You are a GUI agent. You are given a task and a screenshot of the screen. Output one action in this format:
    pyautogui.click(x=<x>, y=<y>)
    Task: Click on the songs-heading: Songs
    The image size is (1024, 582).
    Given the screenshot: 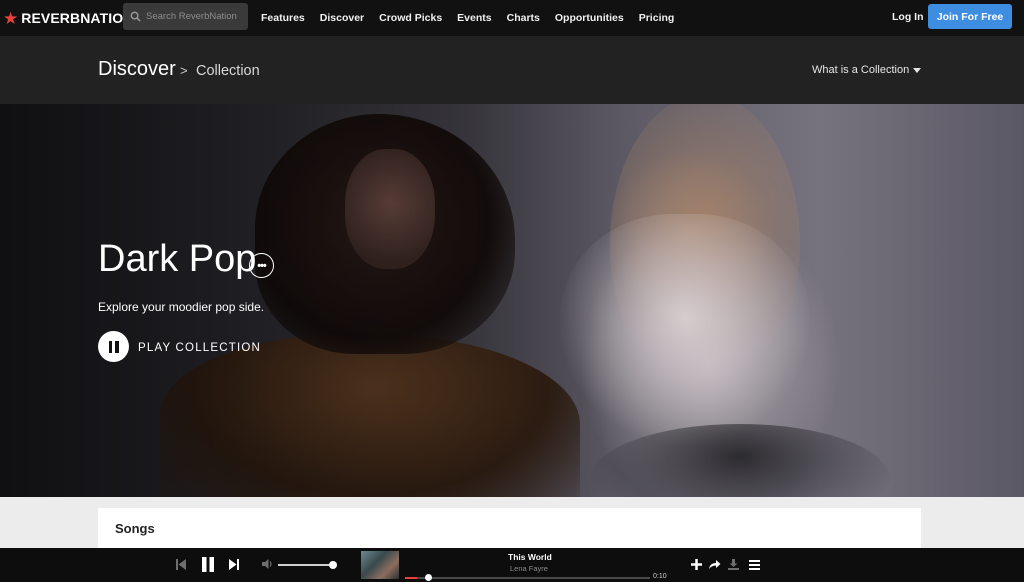 What is the action you would take?
    pyautogui.click(x=135, y=528)
    